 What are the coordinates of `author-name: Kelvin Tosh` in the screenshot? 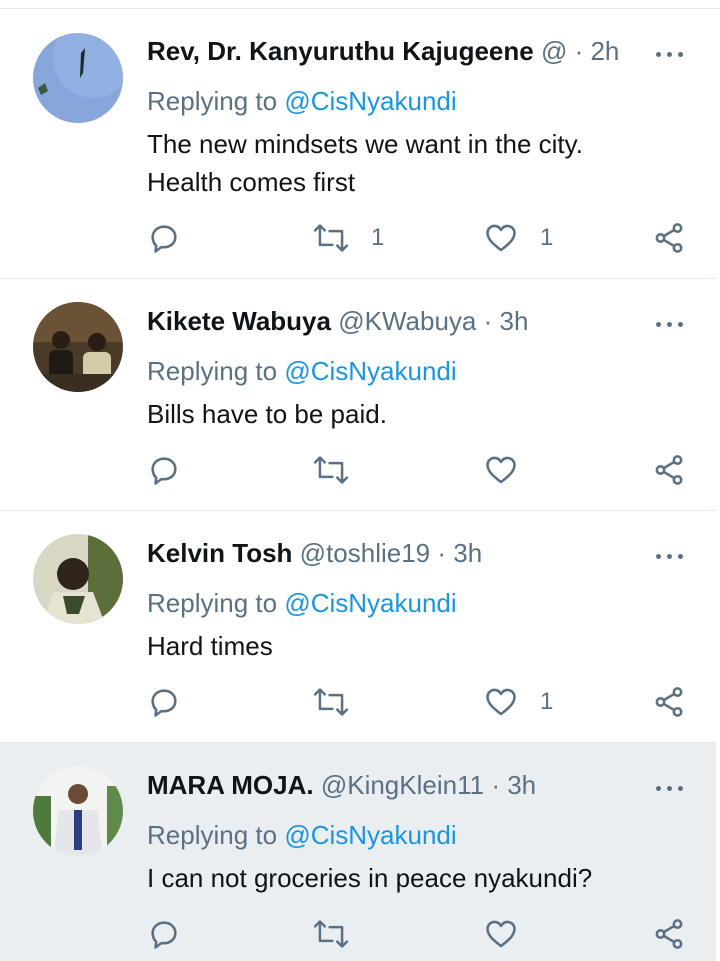 It's located at (219, 553).